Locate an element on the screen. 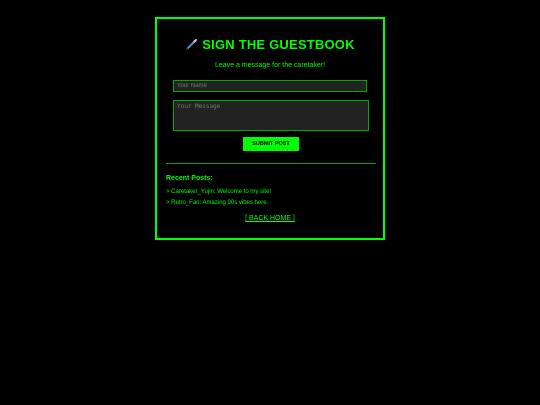 The width and height of the screenshot is (540, 405). guestbook-subtitle: Leave a message for the caretaker! is located at coordinates (270, 65).